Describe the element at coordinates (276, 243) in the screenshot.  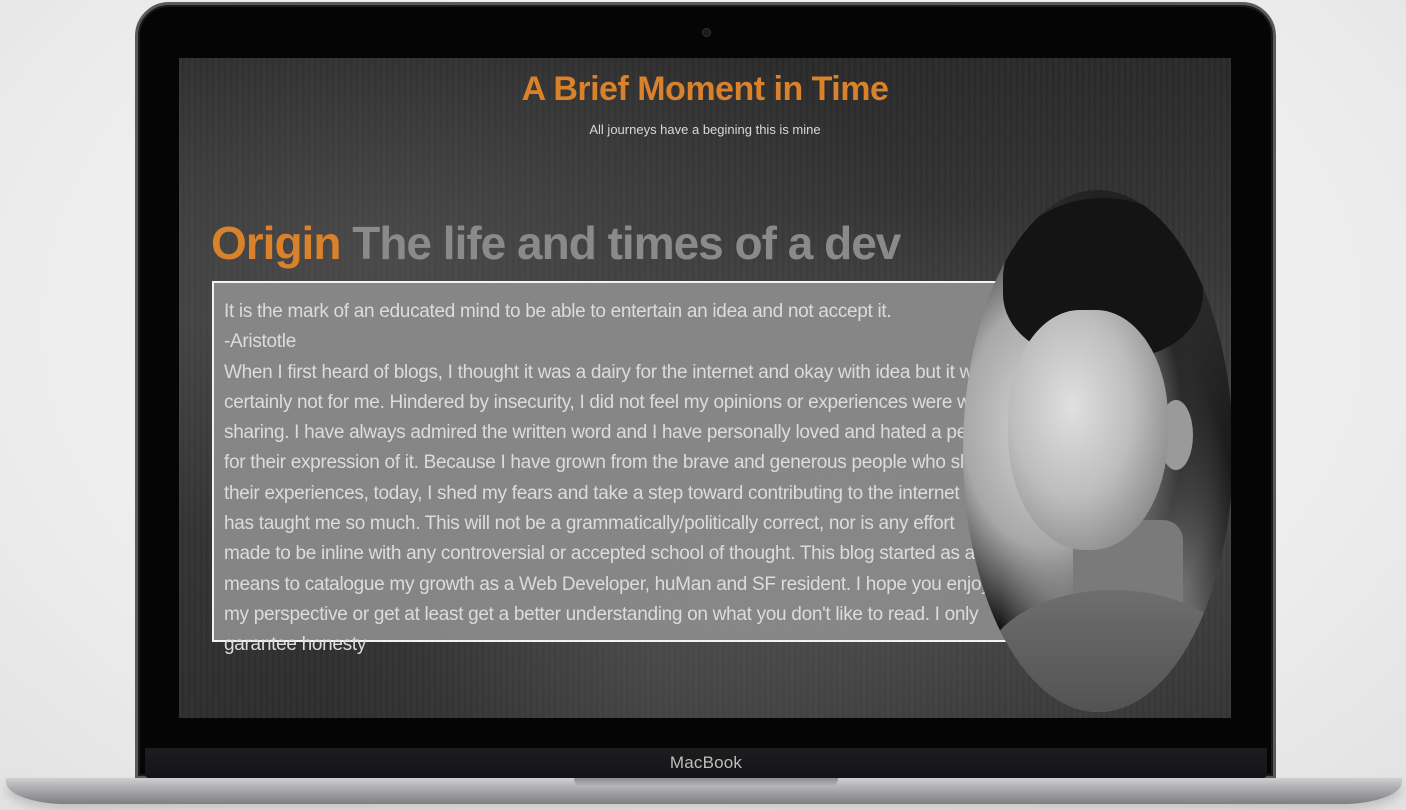
I see `heading-accent: Origin` at that location.